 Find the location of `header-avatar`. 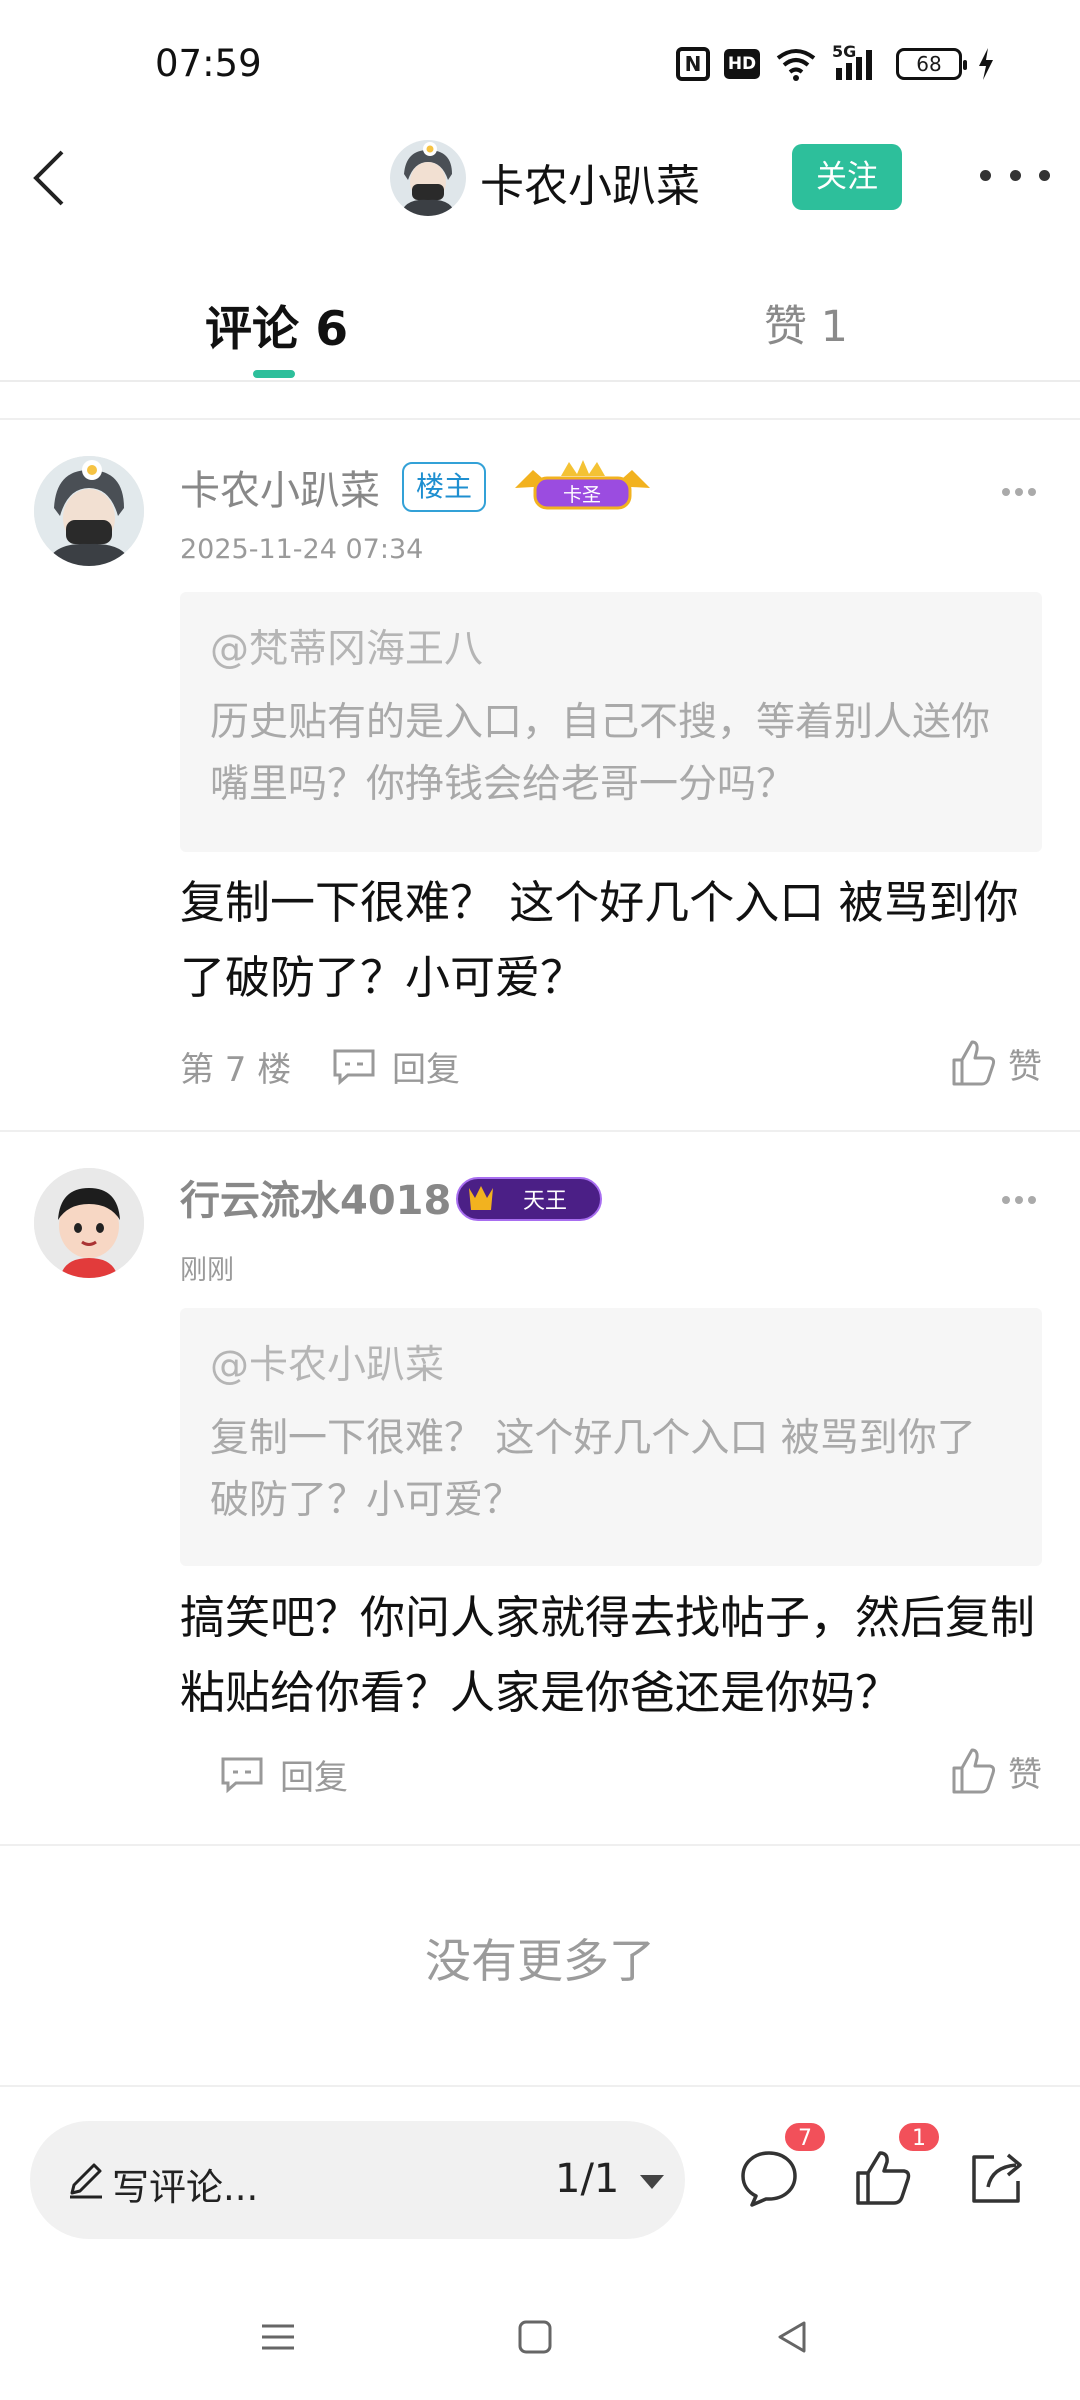

header-avatar is located at coordinates (428, 178).